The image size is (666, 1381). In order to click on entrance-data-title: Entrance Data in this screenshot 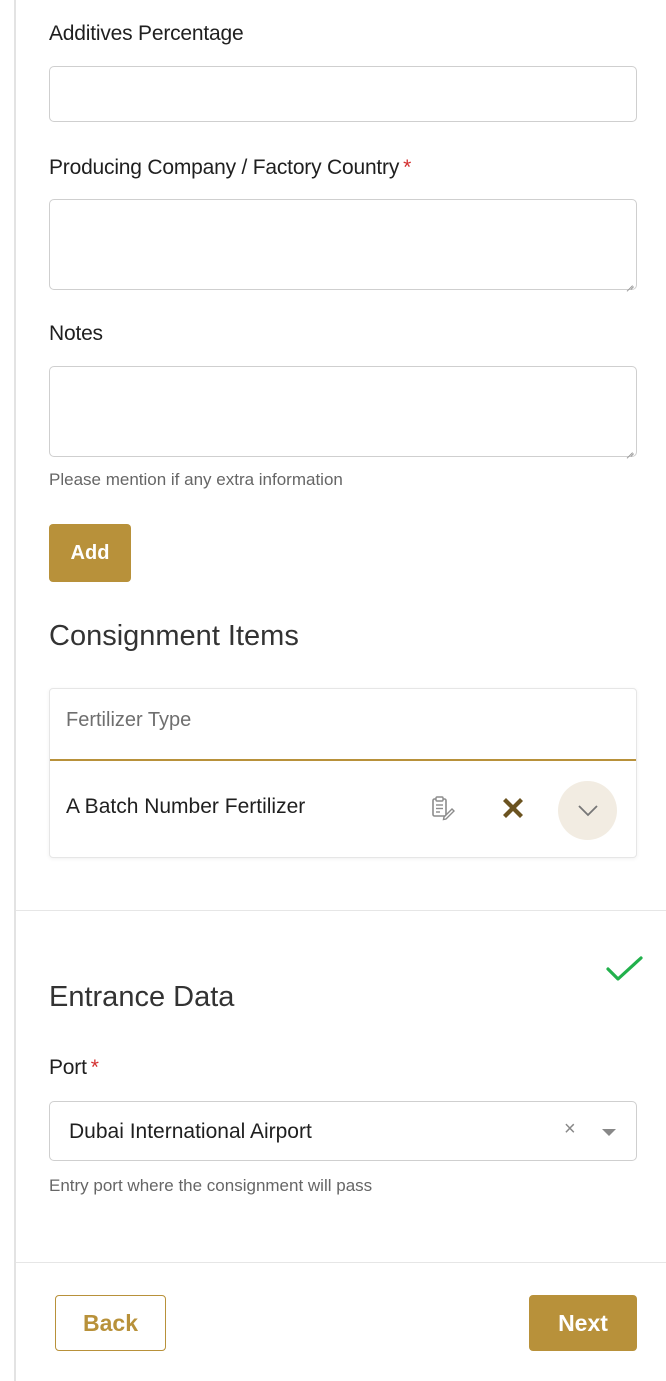, I will do `click(142, 997)`.